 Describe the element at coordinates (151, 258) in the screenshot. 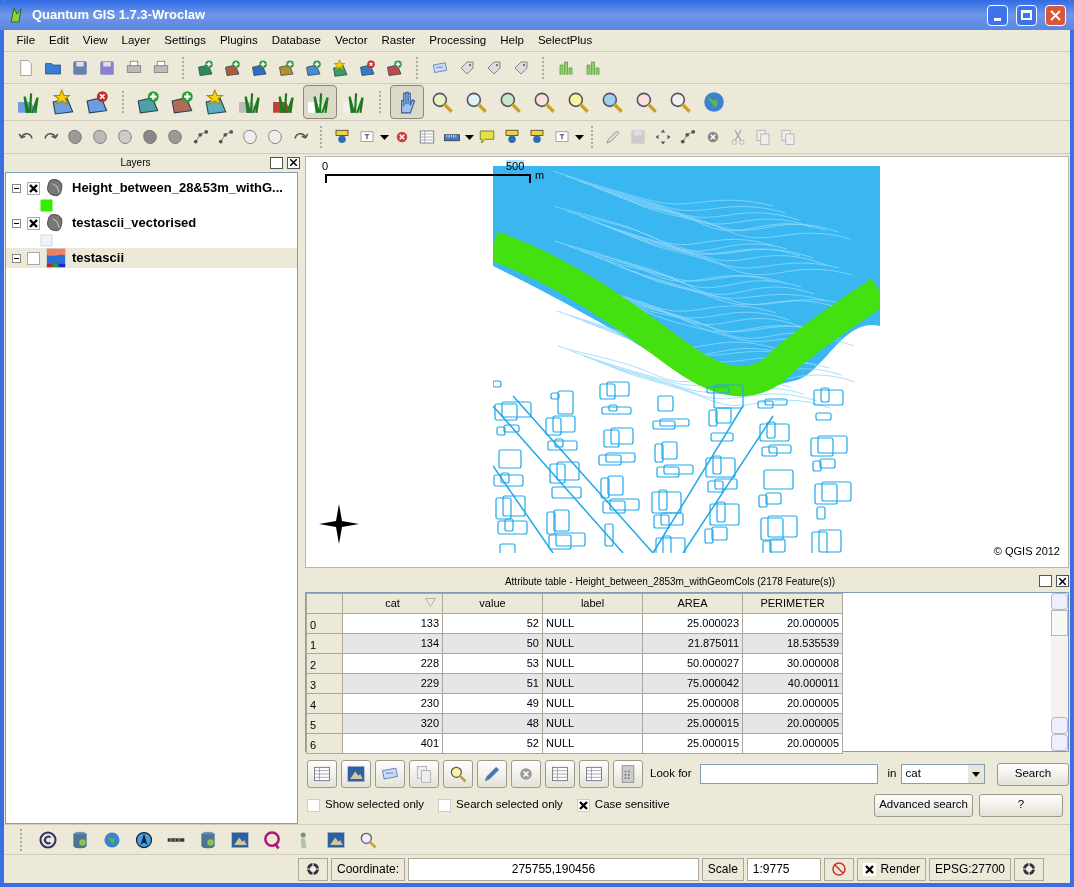

I see `layer-row: testascii` at that location.